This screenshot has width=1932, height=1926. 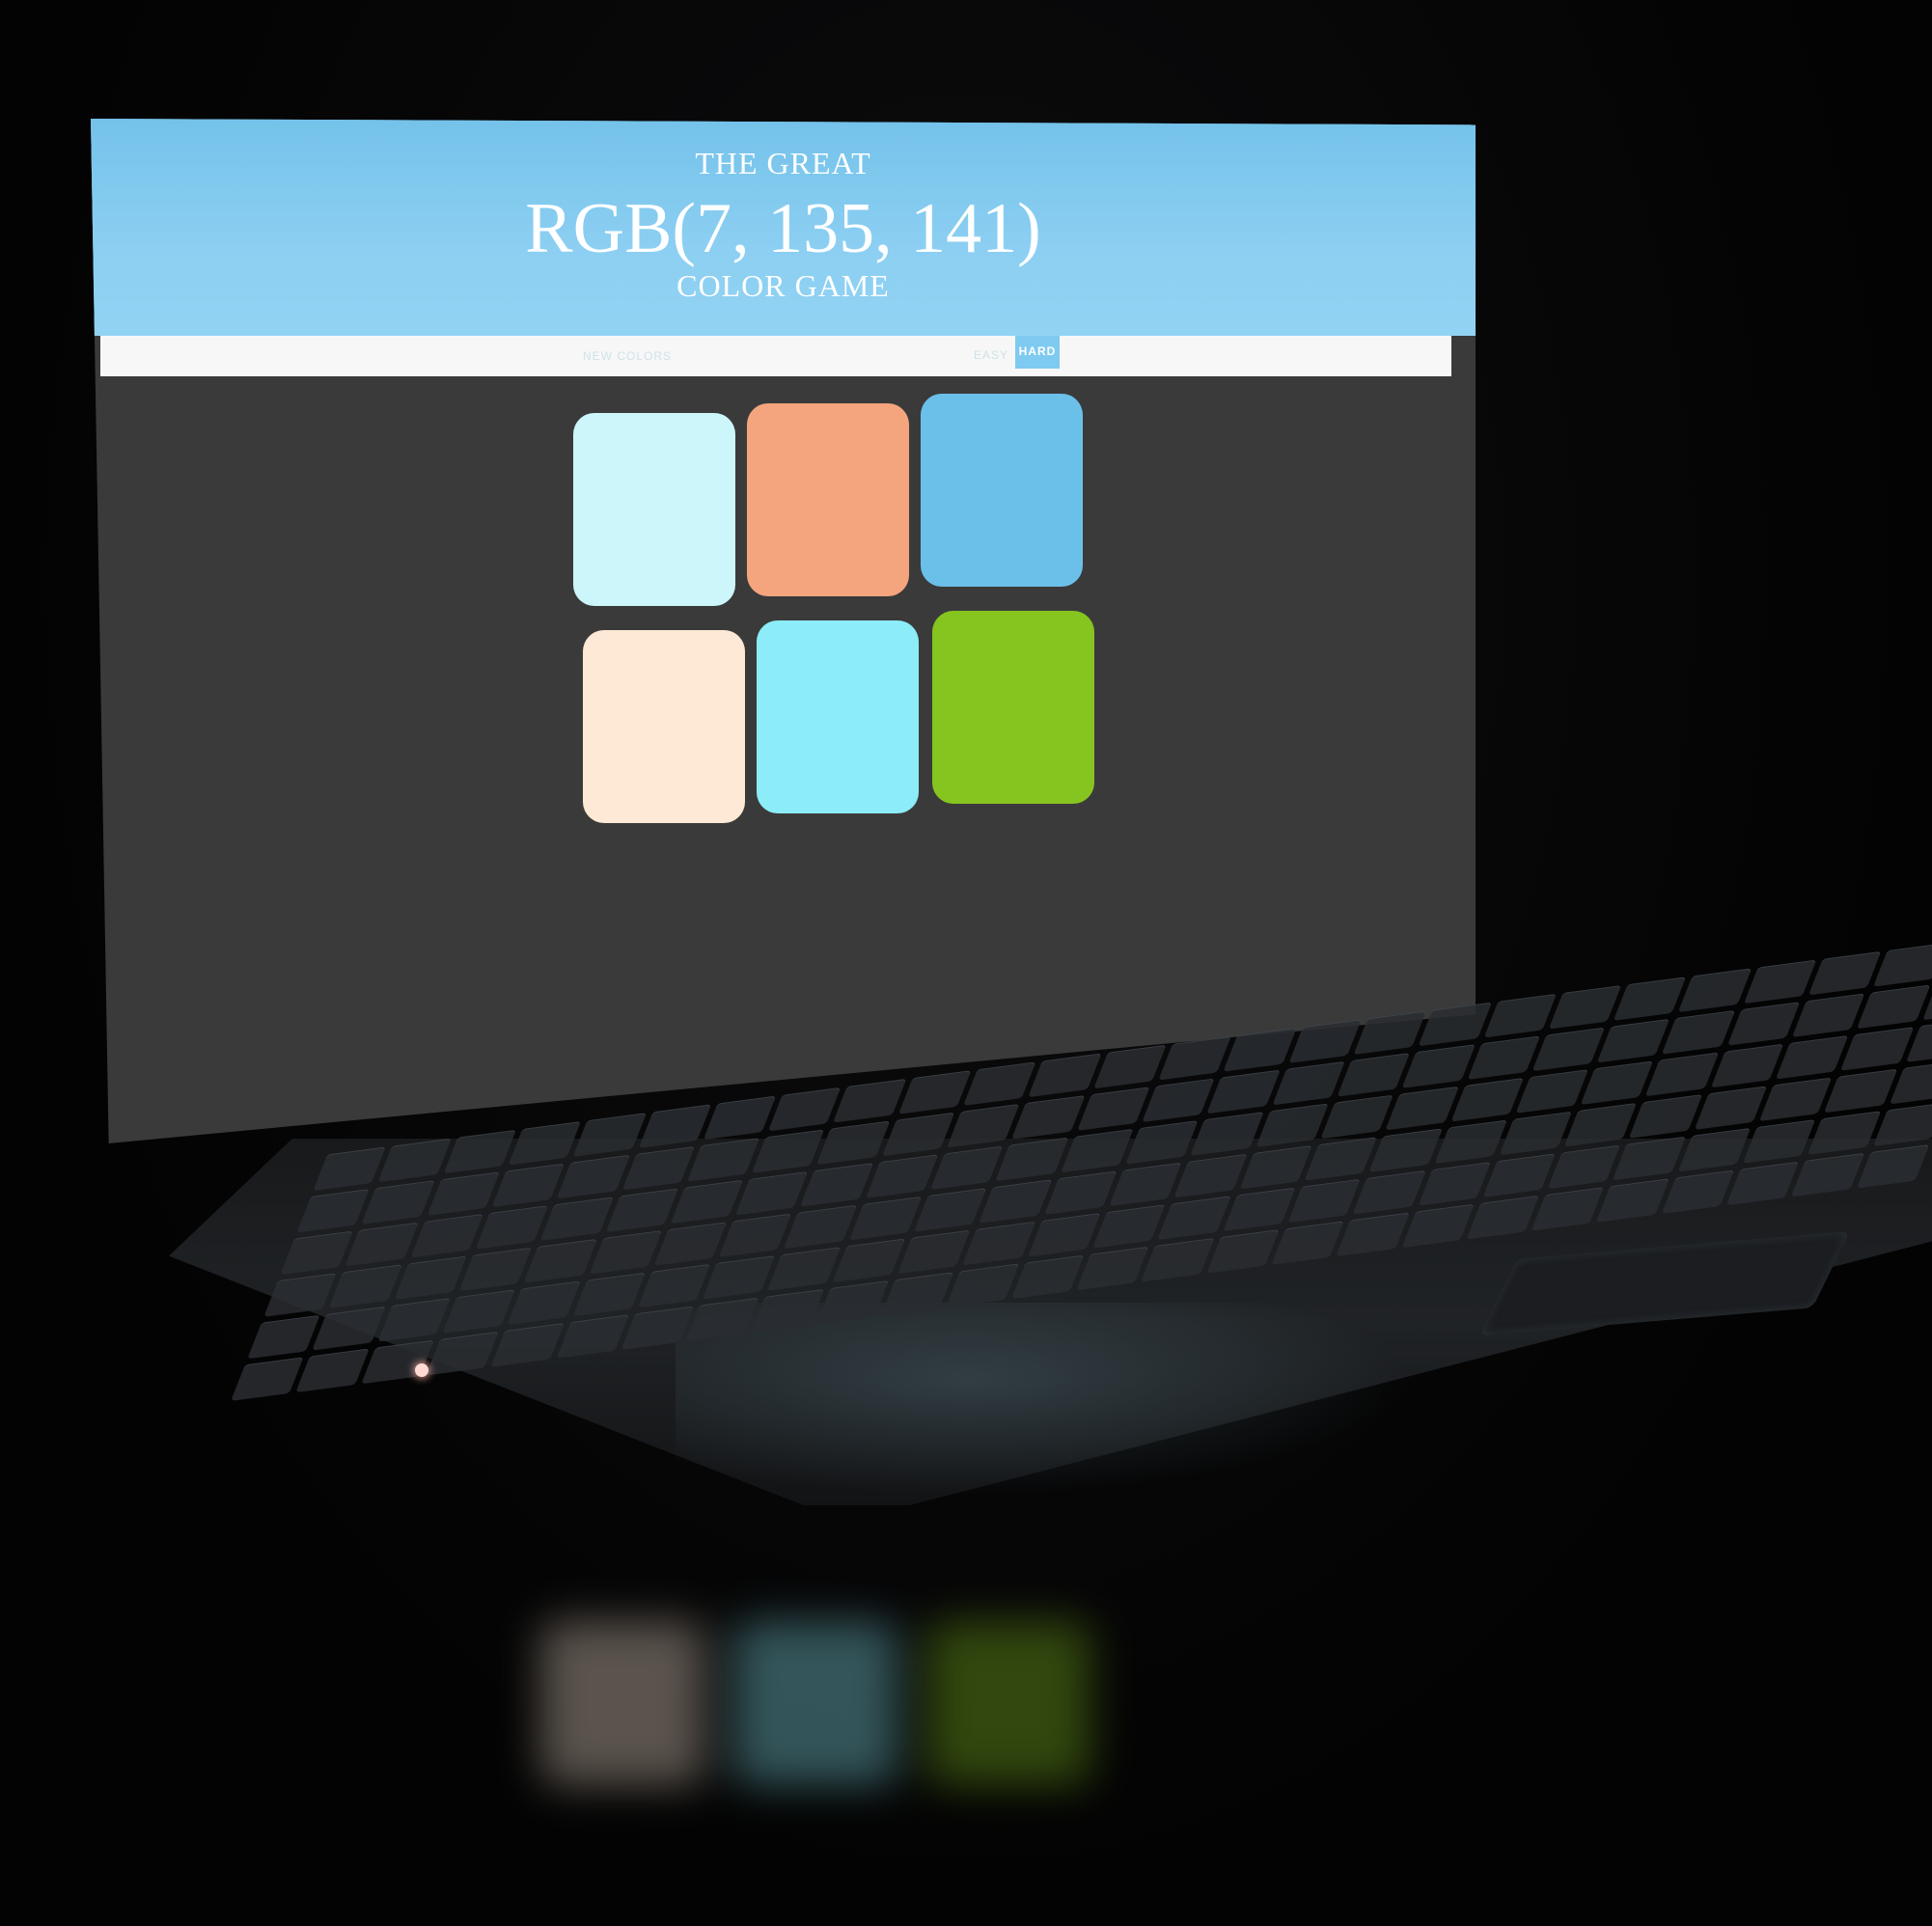 I want to click on desk-reflection, so click(x=829, y=1717).